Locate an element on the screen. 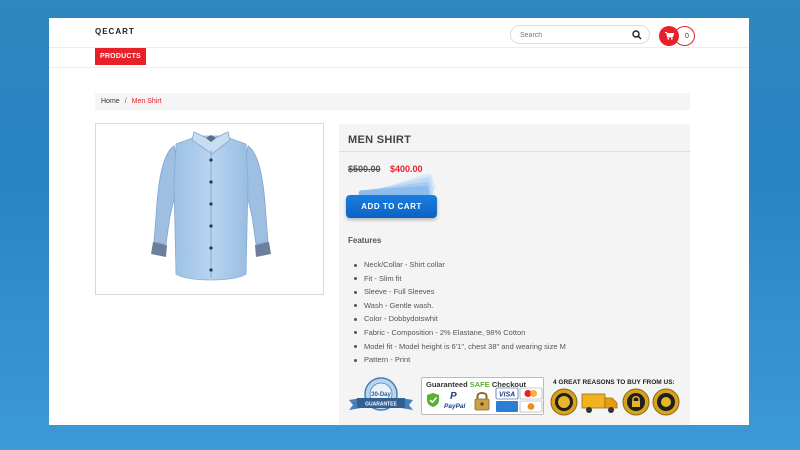  main-nav: PRODUCTS is located at coordinates (399, 58).